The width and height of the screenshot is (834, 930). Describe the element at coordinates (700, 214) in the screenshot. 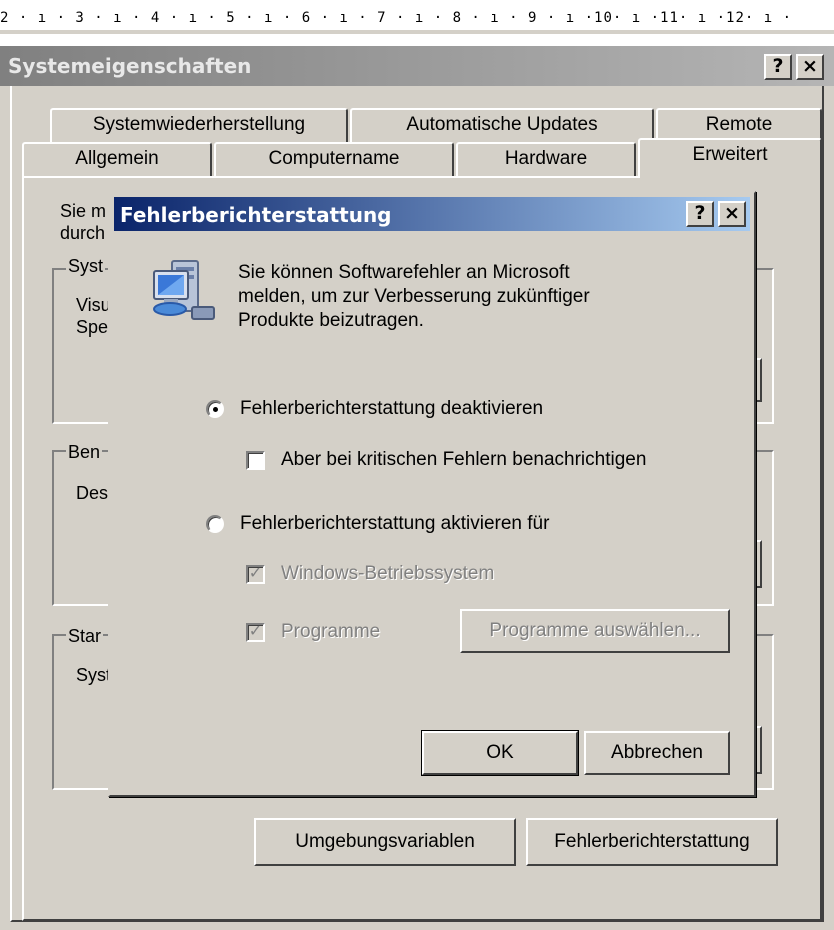

I see `dialog-help-button: ?` at that location.